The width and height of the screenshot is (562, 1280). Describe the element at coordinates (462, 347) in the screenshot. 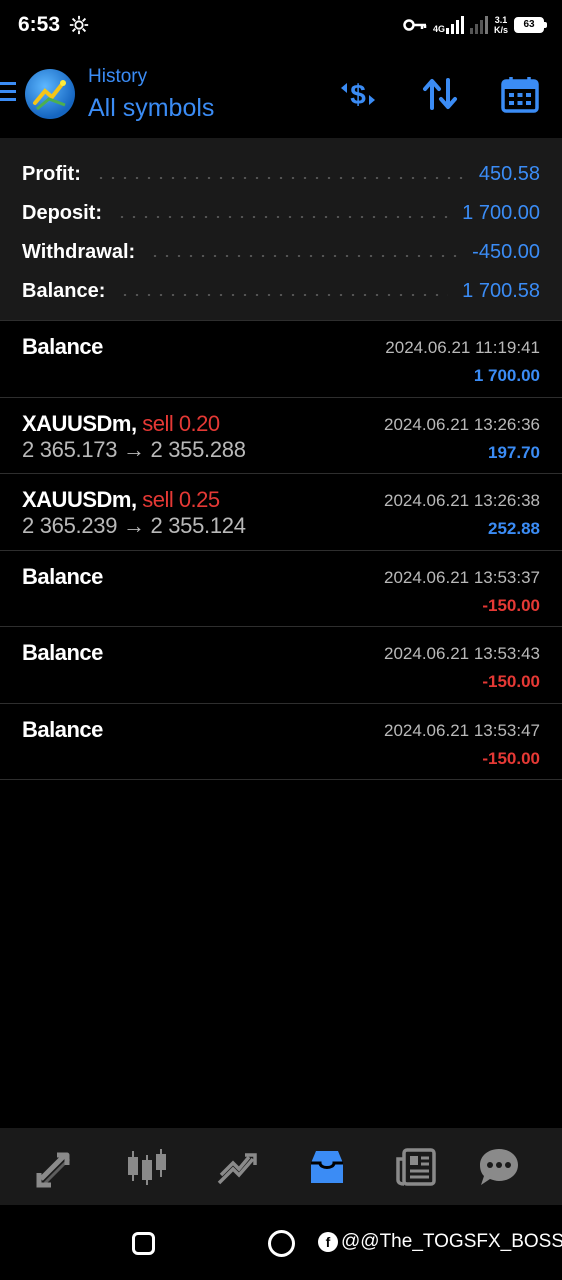

I see `deal-time: 2024.06.21 11:19:41` at that location.